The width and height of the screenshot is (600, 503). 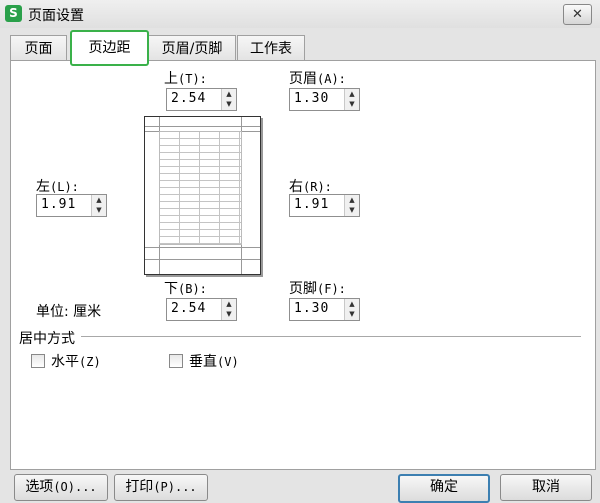 I want to click on wps-spreadsheet-icon: S, so click(x=13, y=13).